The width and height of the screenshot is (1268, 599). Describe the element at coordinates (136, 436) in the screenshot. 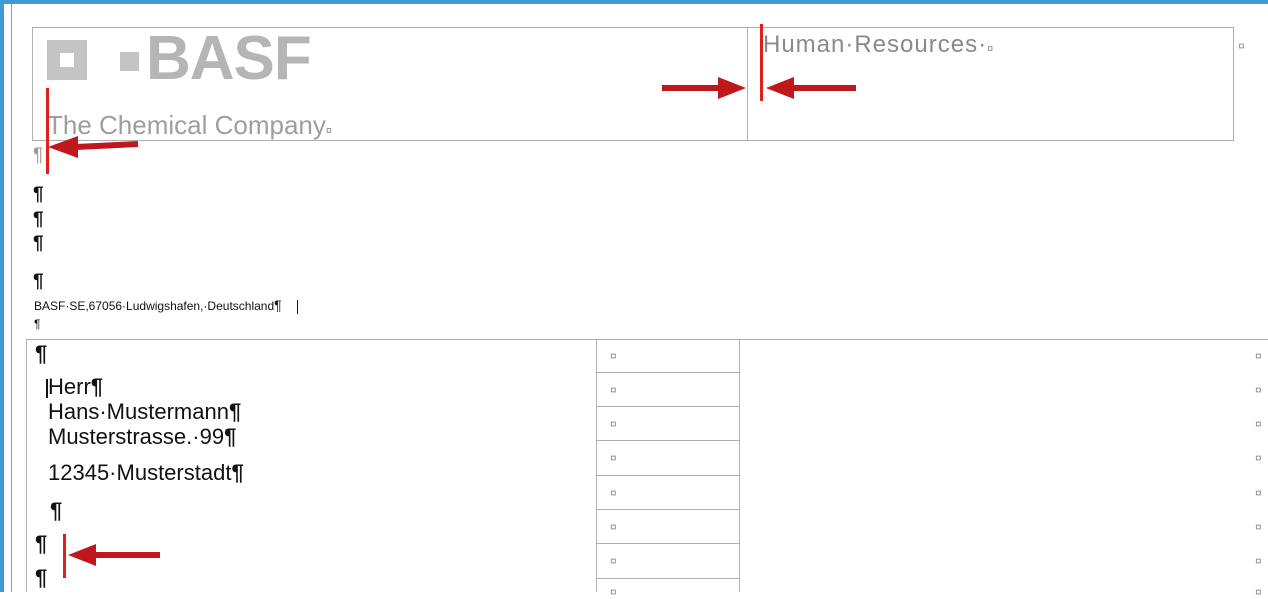

I see `address-text: Musterstrasse.·99` at that location.